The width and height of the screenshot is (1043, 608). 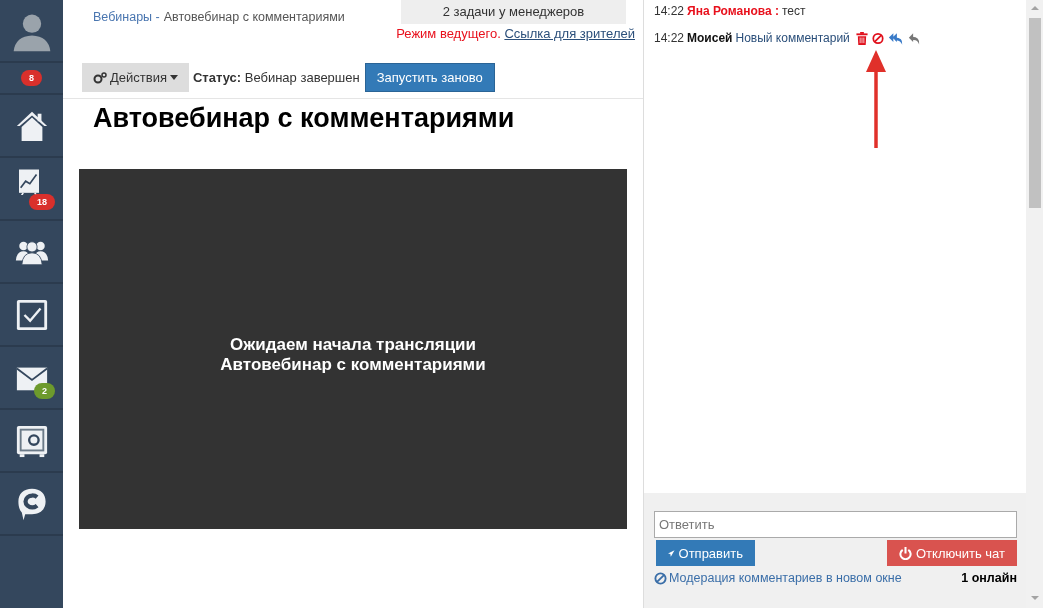 I want to click on message-text: Новый комментарий, so click(x=792, y=38).